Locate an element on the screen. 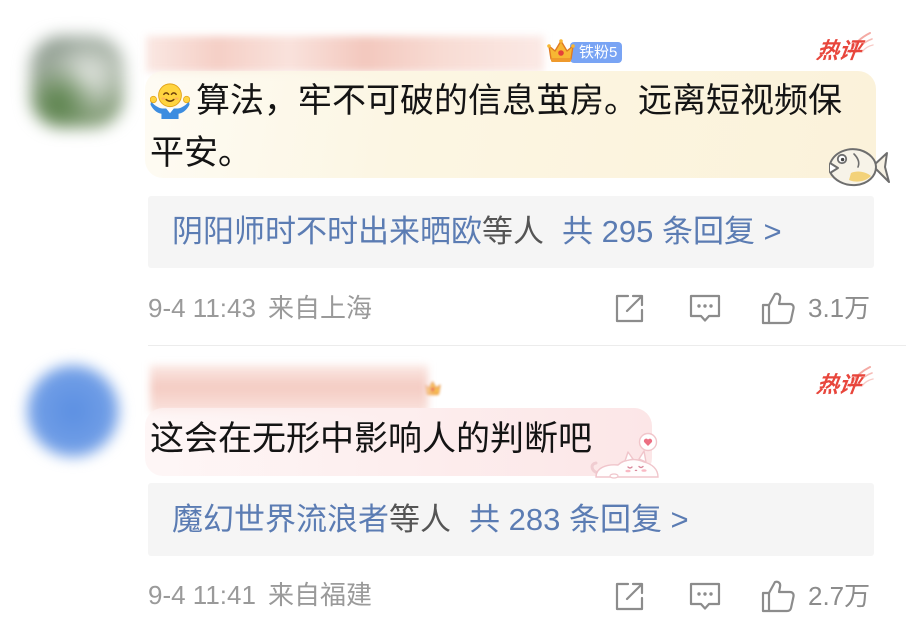 This screenshot has width=906, height=617. like-button: 3.1万 is located at coordinates (824, 308).